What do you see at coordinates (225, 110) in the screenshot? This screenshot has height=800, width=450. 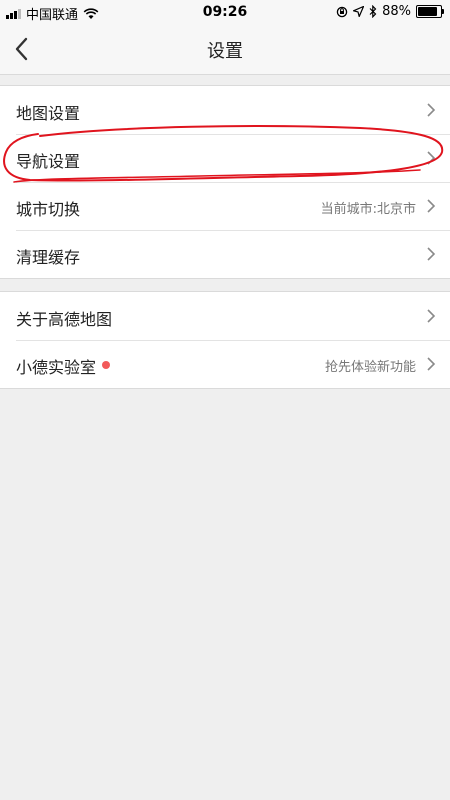 I see `settings-item-map: 地图设置` at bounding box center [225, 110].